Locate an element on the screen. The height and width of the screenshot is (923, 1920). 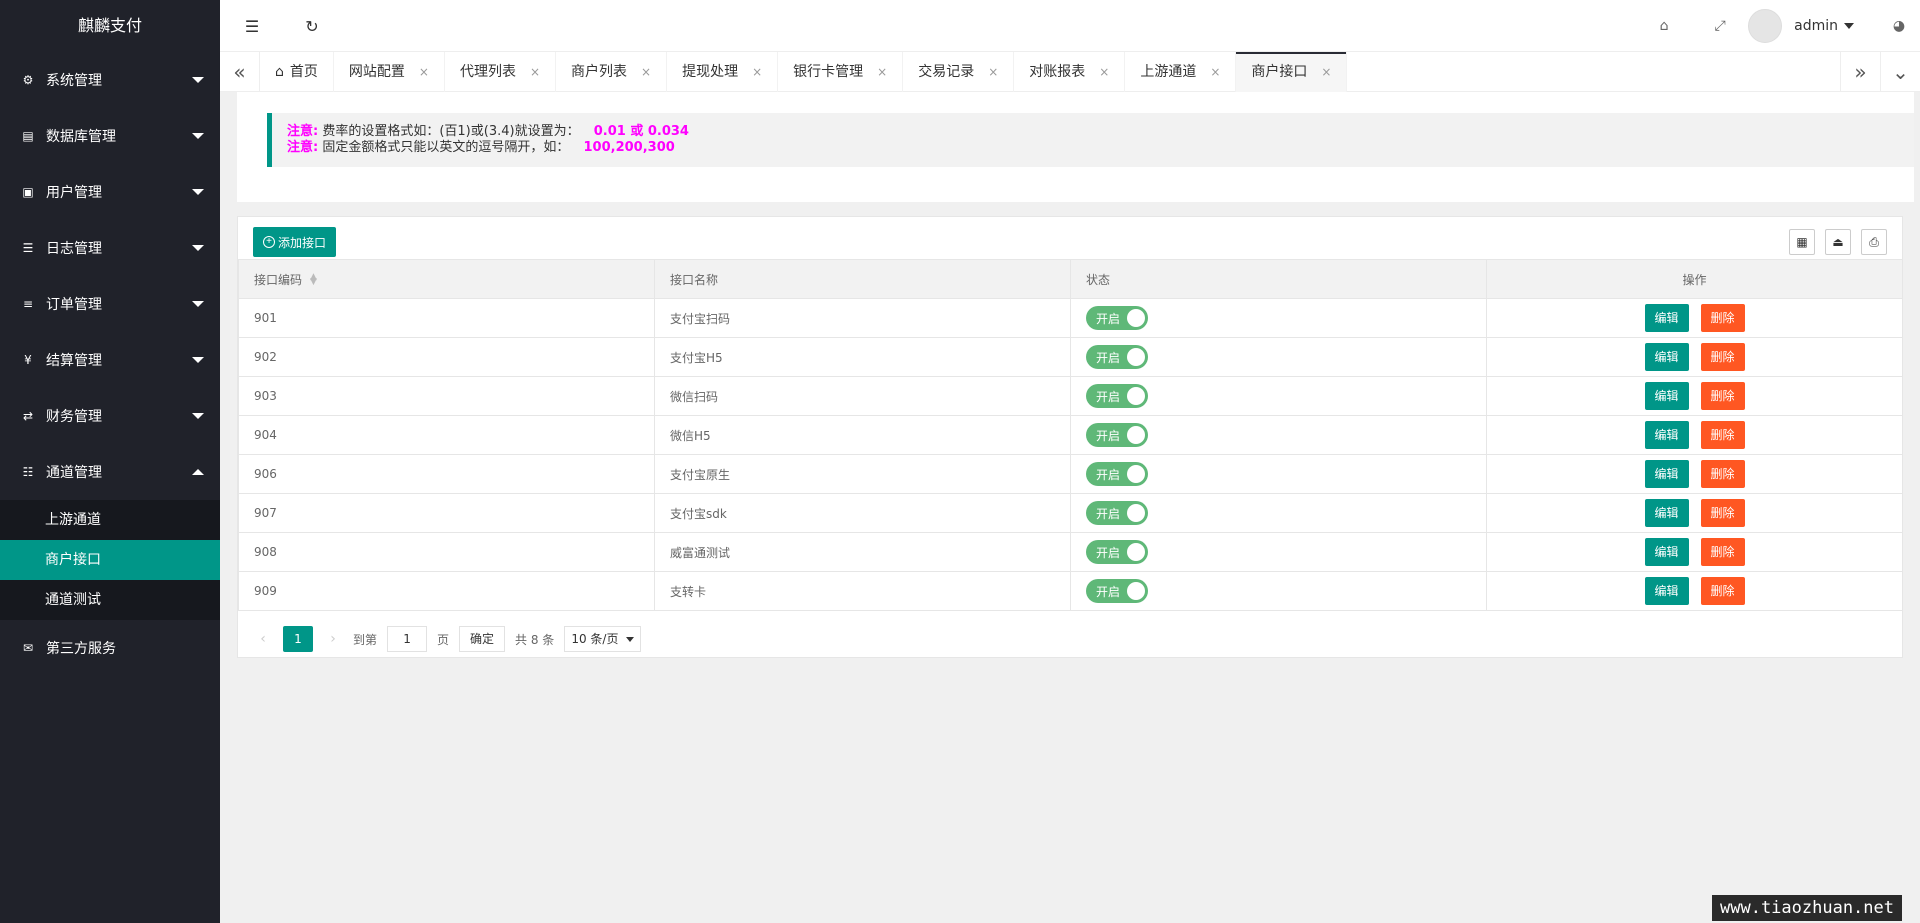
sidebar-item-5: ¥ 结算管理 is located at coordinates (110, 360).